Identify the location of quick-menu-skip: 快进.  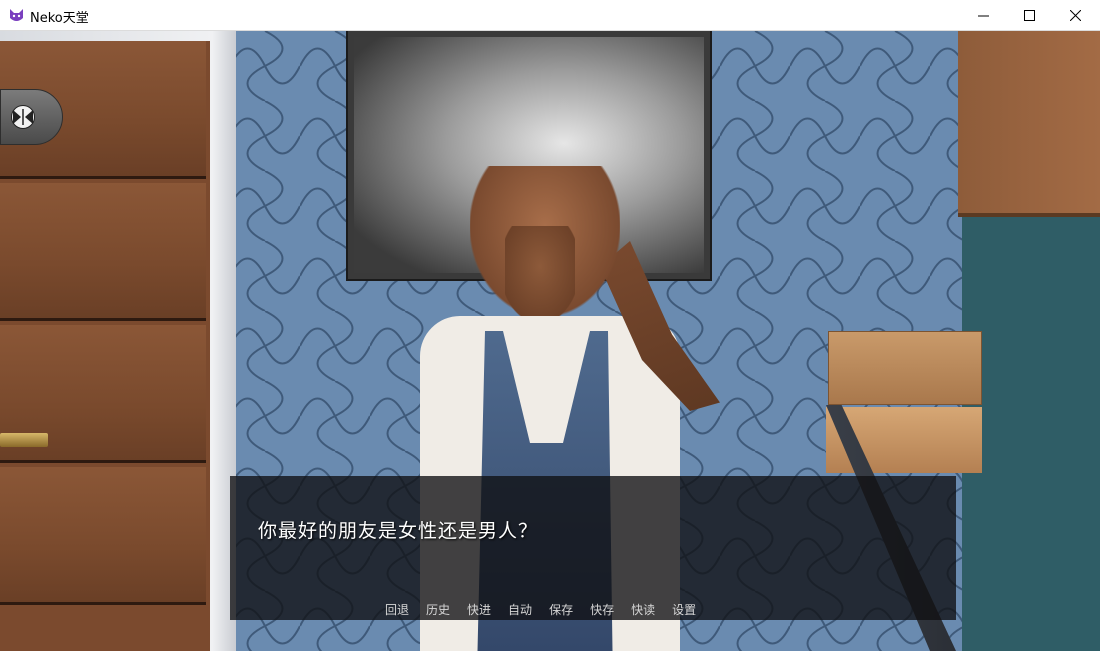
(479, 610).